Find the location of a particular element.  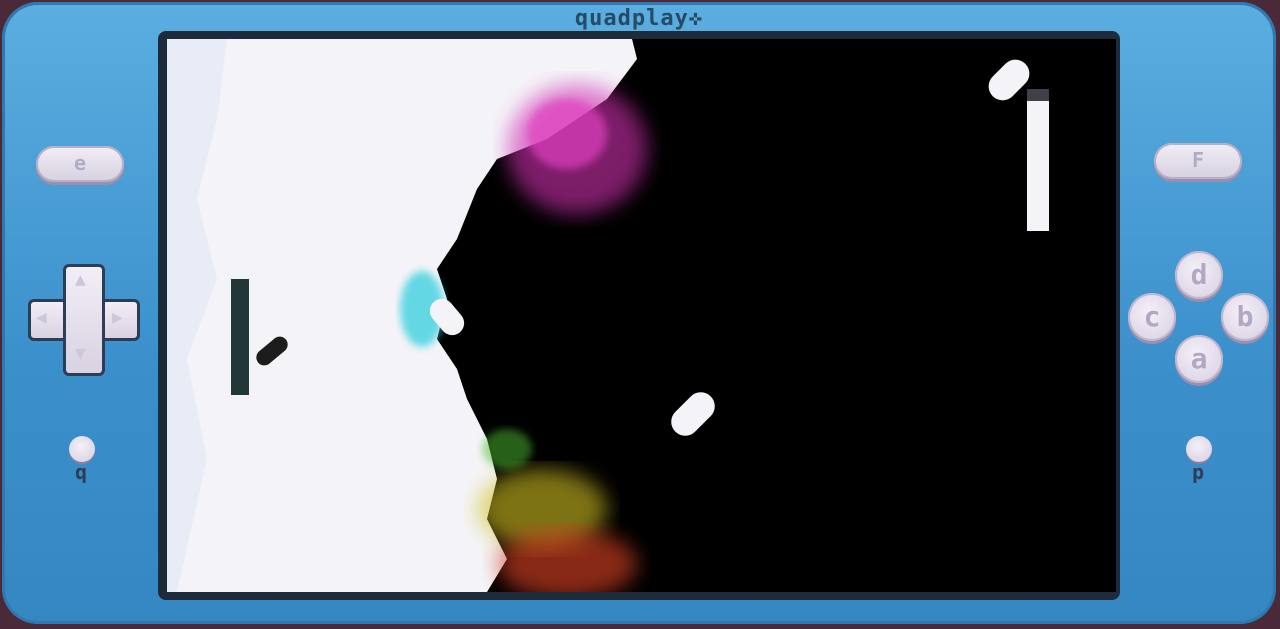

b-button-label: b is located at coordinates (1245, 316).